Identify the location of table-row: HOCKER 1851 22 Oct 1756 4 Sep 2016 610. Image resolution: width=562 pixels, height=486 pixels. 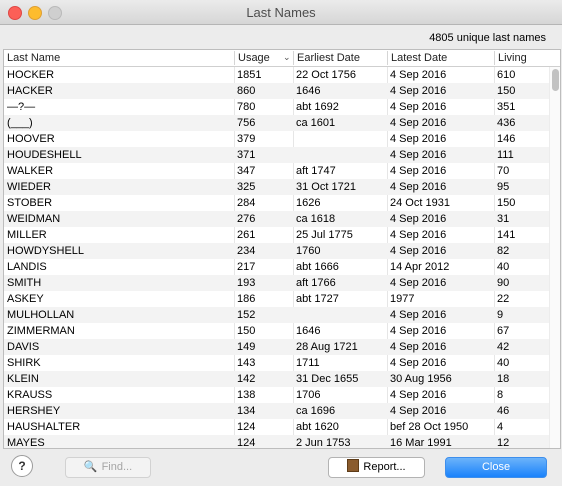
(276, 75).